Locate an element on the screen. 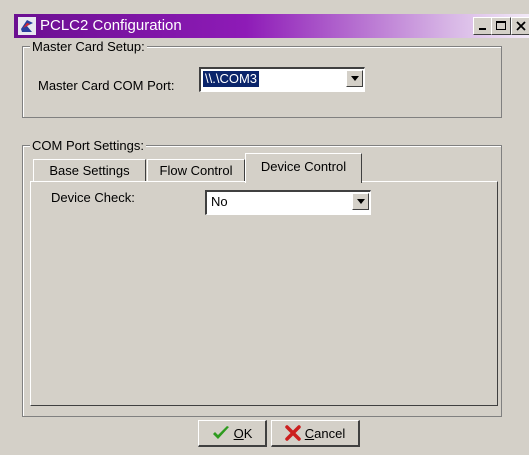  x-icon is located at coordinates (293, 433).